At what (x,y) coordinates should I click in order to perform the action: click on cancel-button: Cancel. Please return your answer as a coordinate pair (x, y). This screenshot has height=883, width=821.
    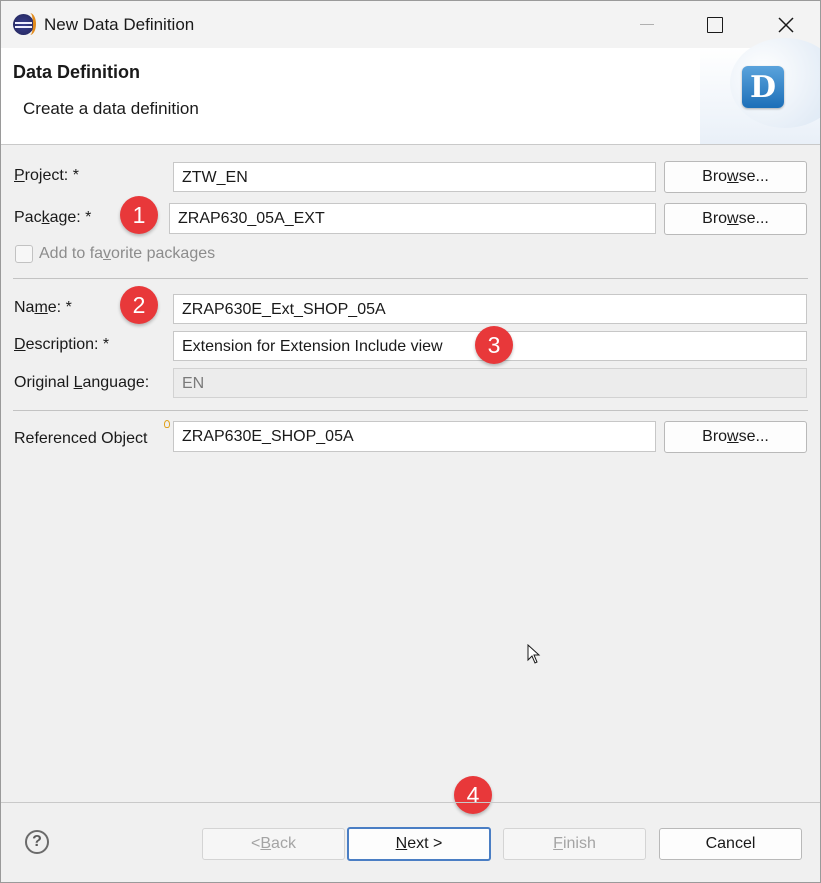
    Looking at the image, I should click on (730, 844).